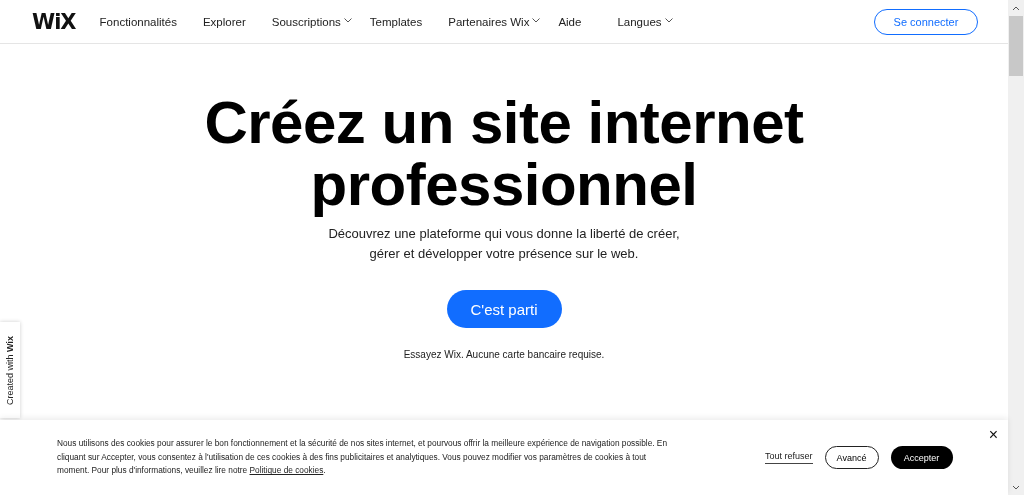 This screenshot has height=495, width=1024. Describe the element at coordinates (851, 457) in the screenshot. I see `advanced-button: Avancé` at that location.